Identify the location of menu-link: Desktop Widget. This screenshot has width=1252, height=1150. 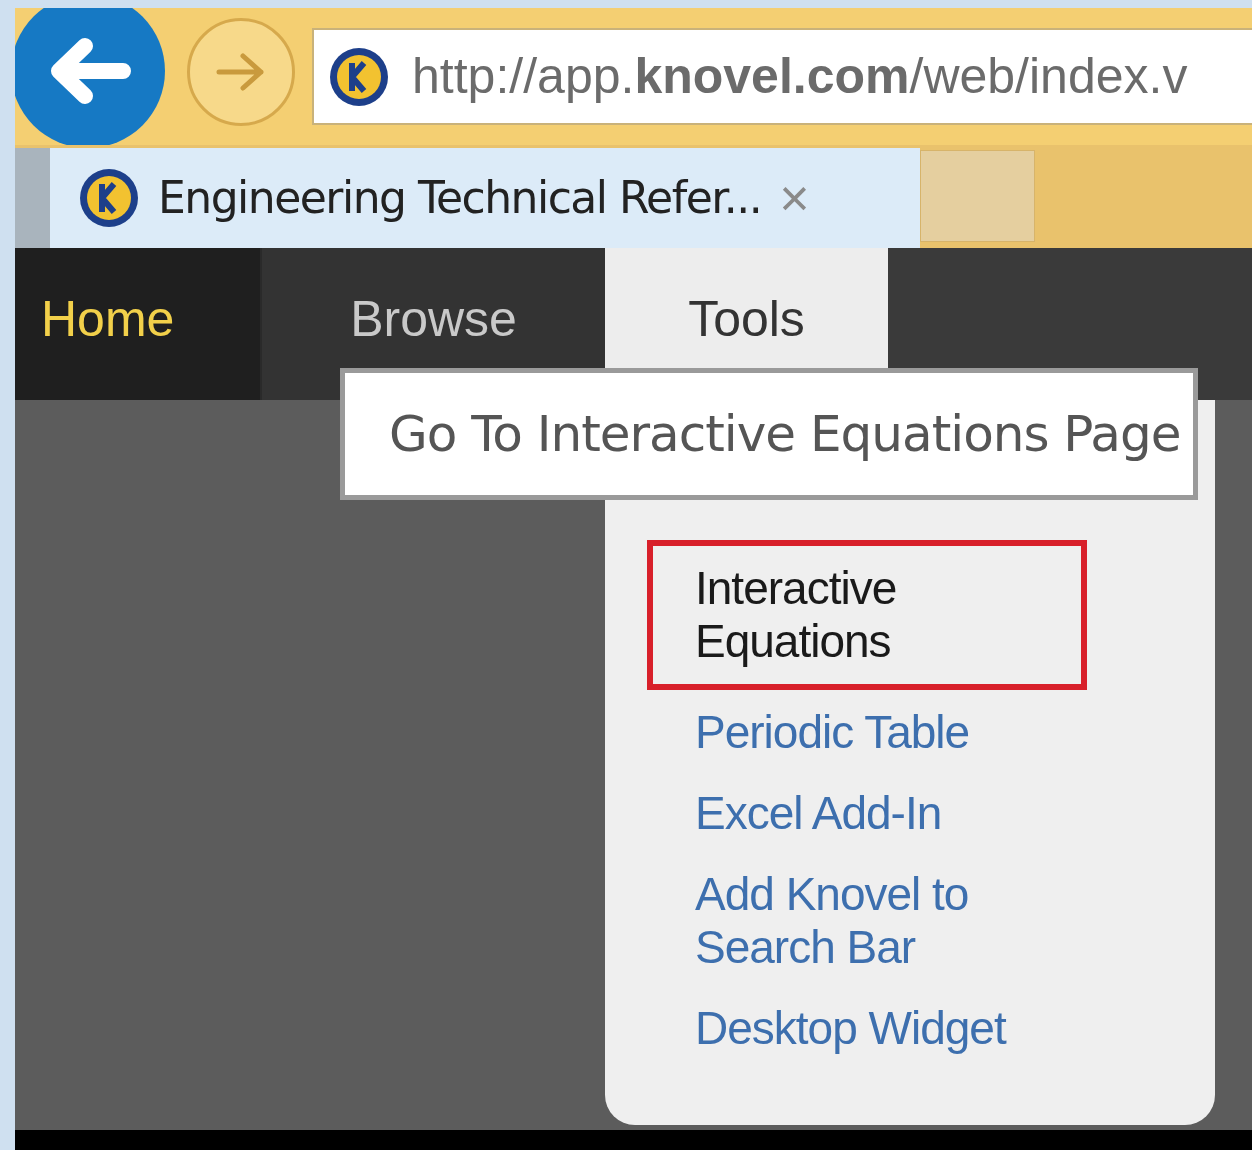
(867, 1028).